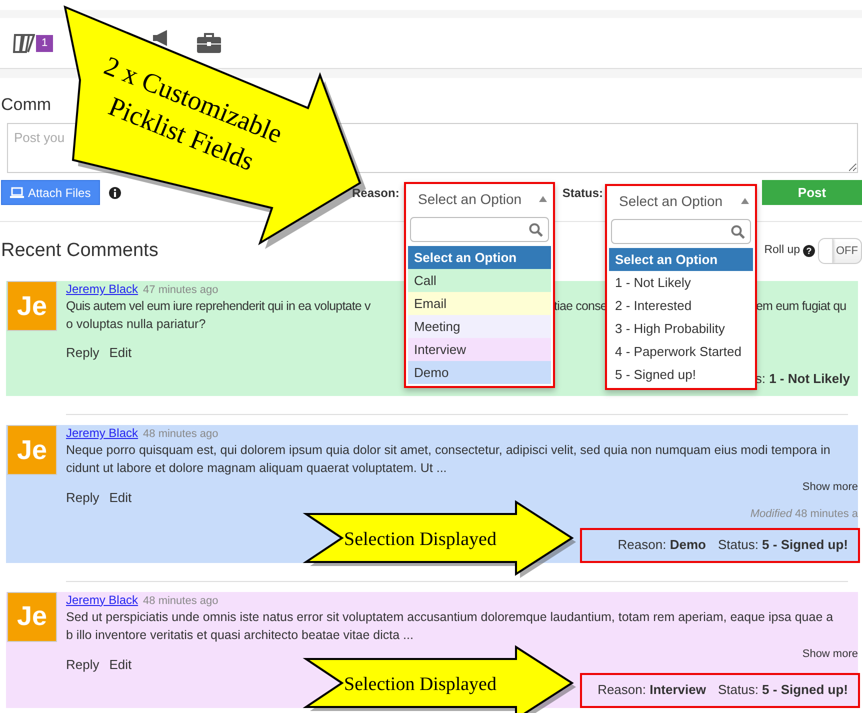 The image size is (862, 713). Describe the element at coordinates (582, 193) in the screenshot. I see `field-label: Status:` at that location.